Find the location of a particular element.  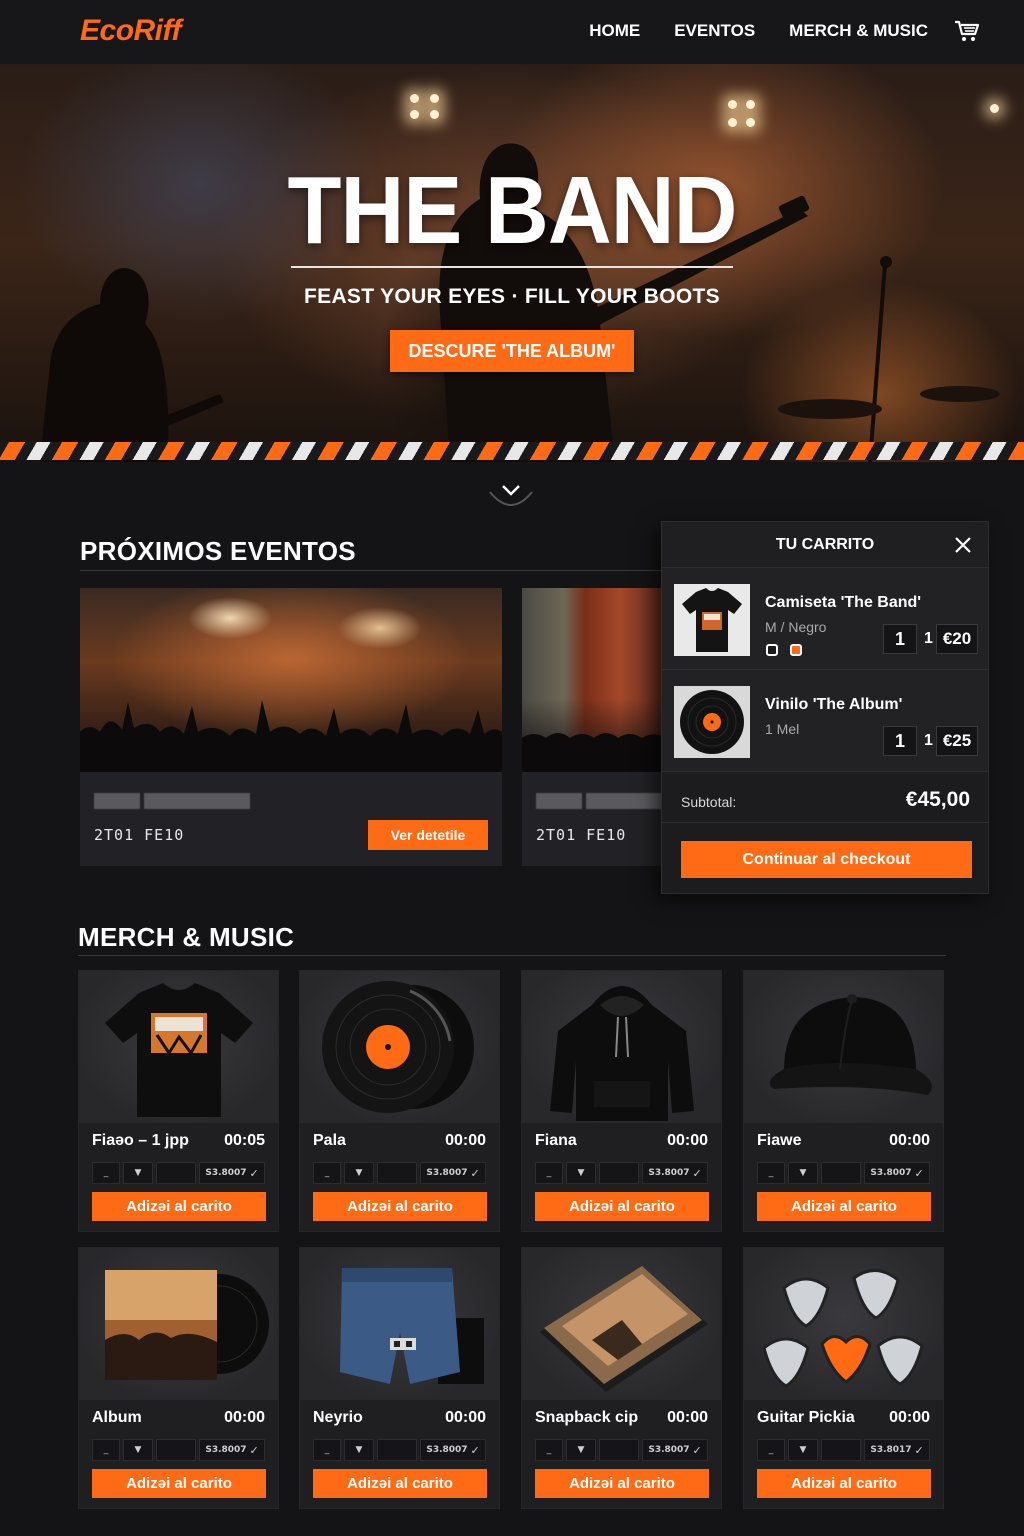

product-name: Neyrio is located at coordinates (338, 1417).